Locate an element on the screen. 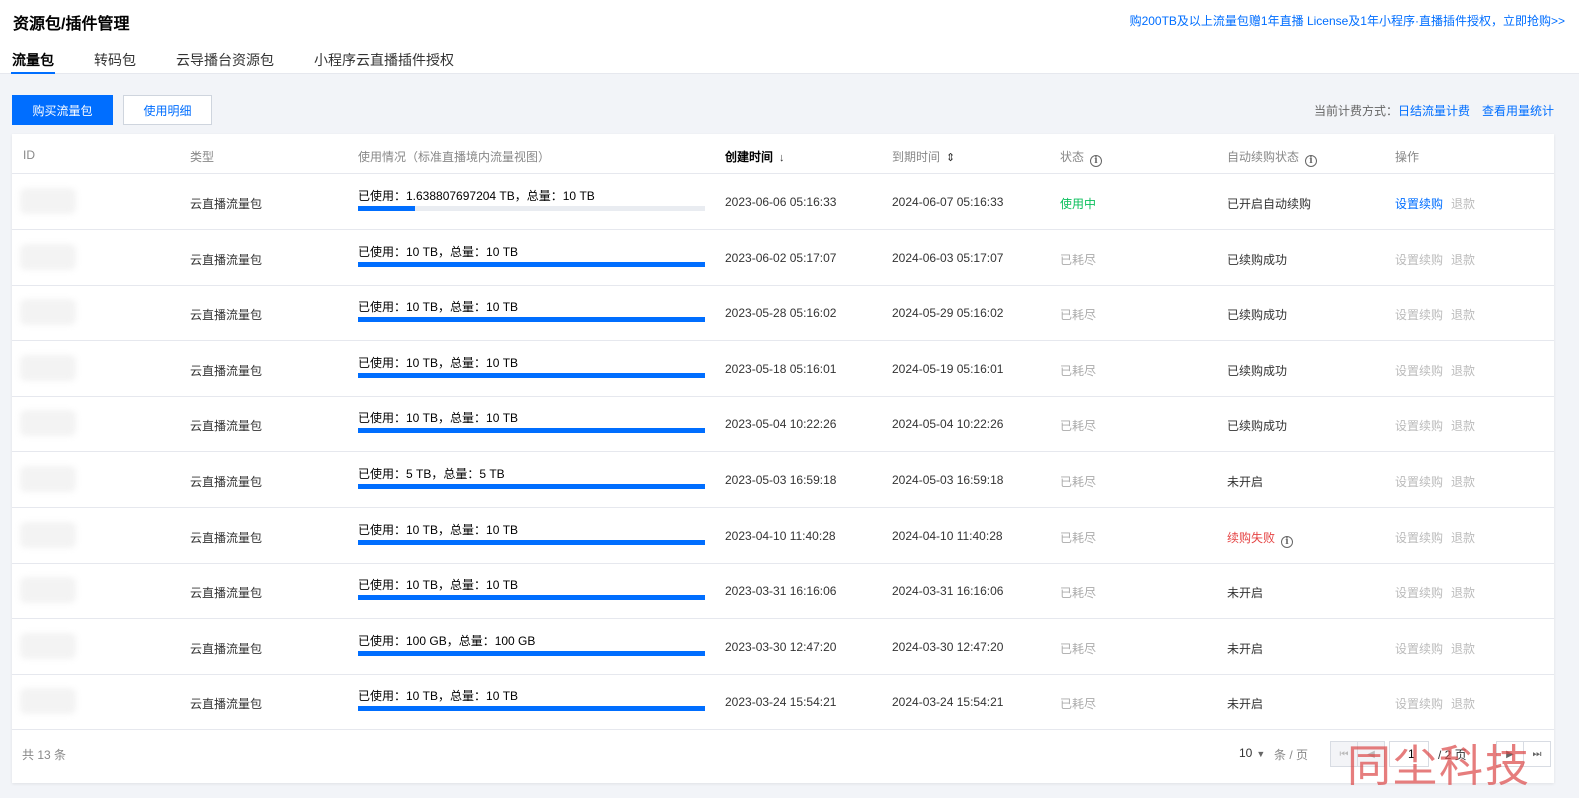  created-time: 2023-06-02 05:17:07 is located at coordinates (781, 257).